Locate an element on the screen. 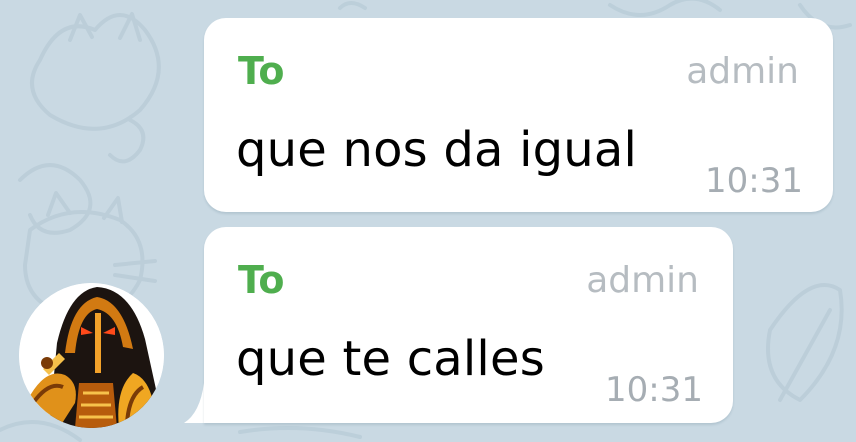  sender-avatar is located at coordinates (91, 355).